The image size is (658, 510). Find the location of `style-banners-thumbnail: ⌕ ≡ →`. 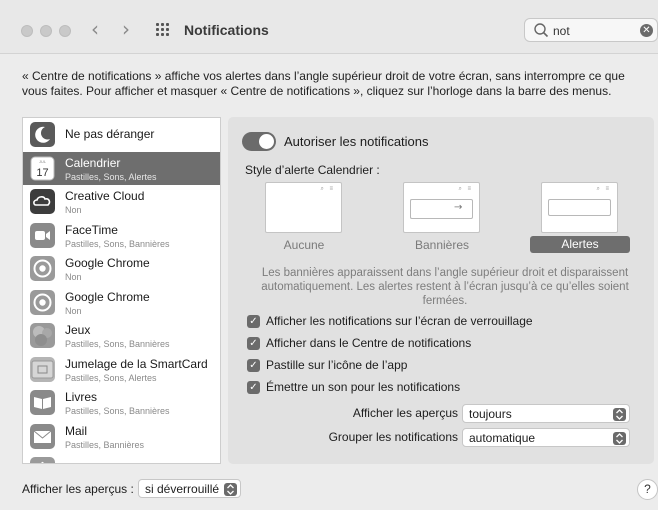

style-banners-thumbnail: ⌕ ≡ → is located at coordinates (441, 207).